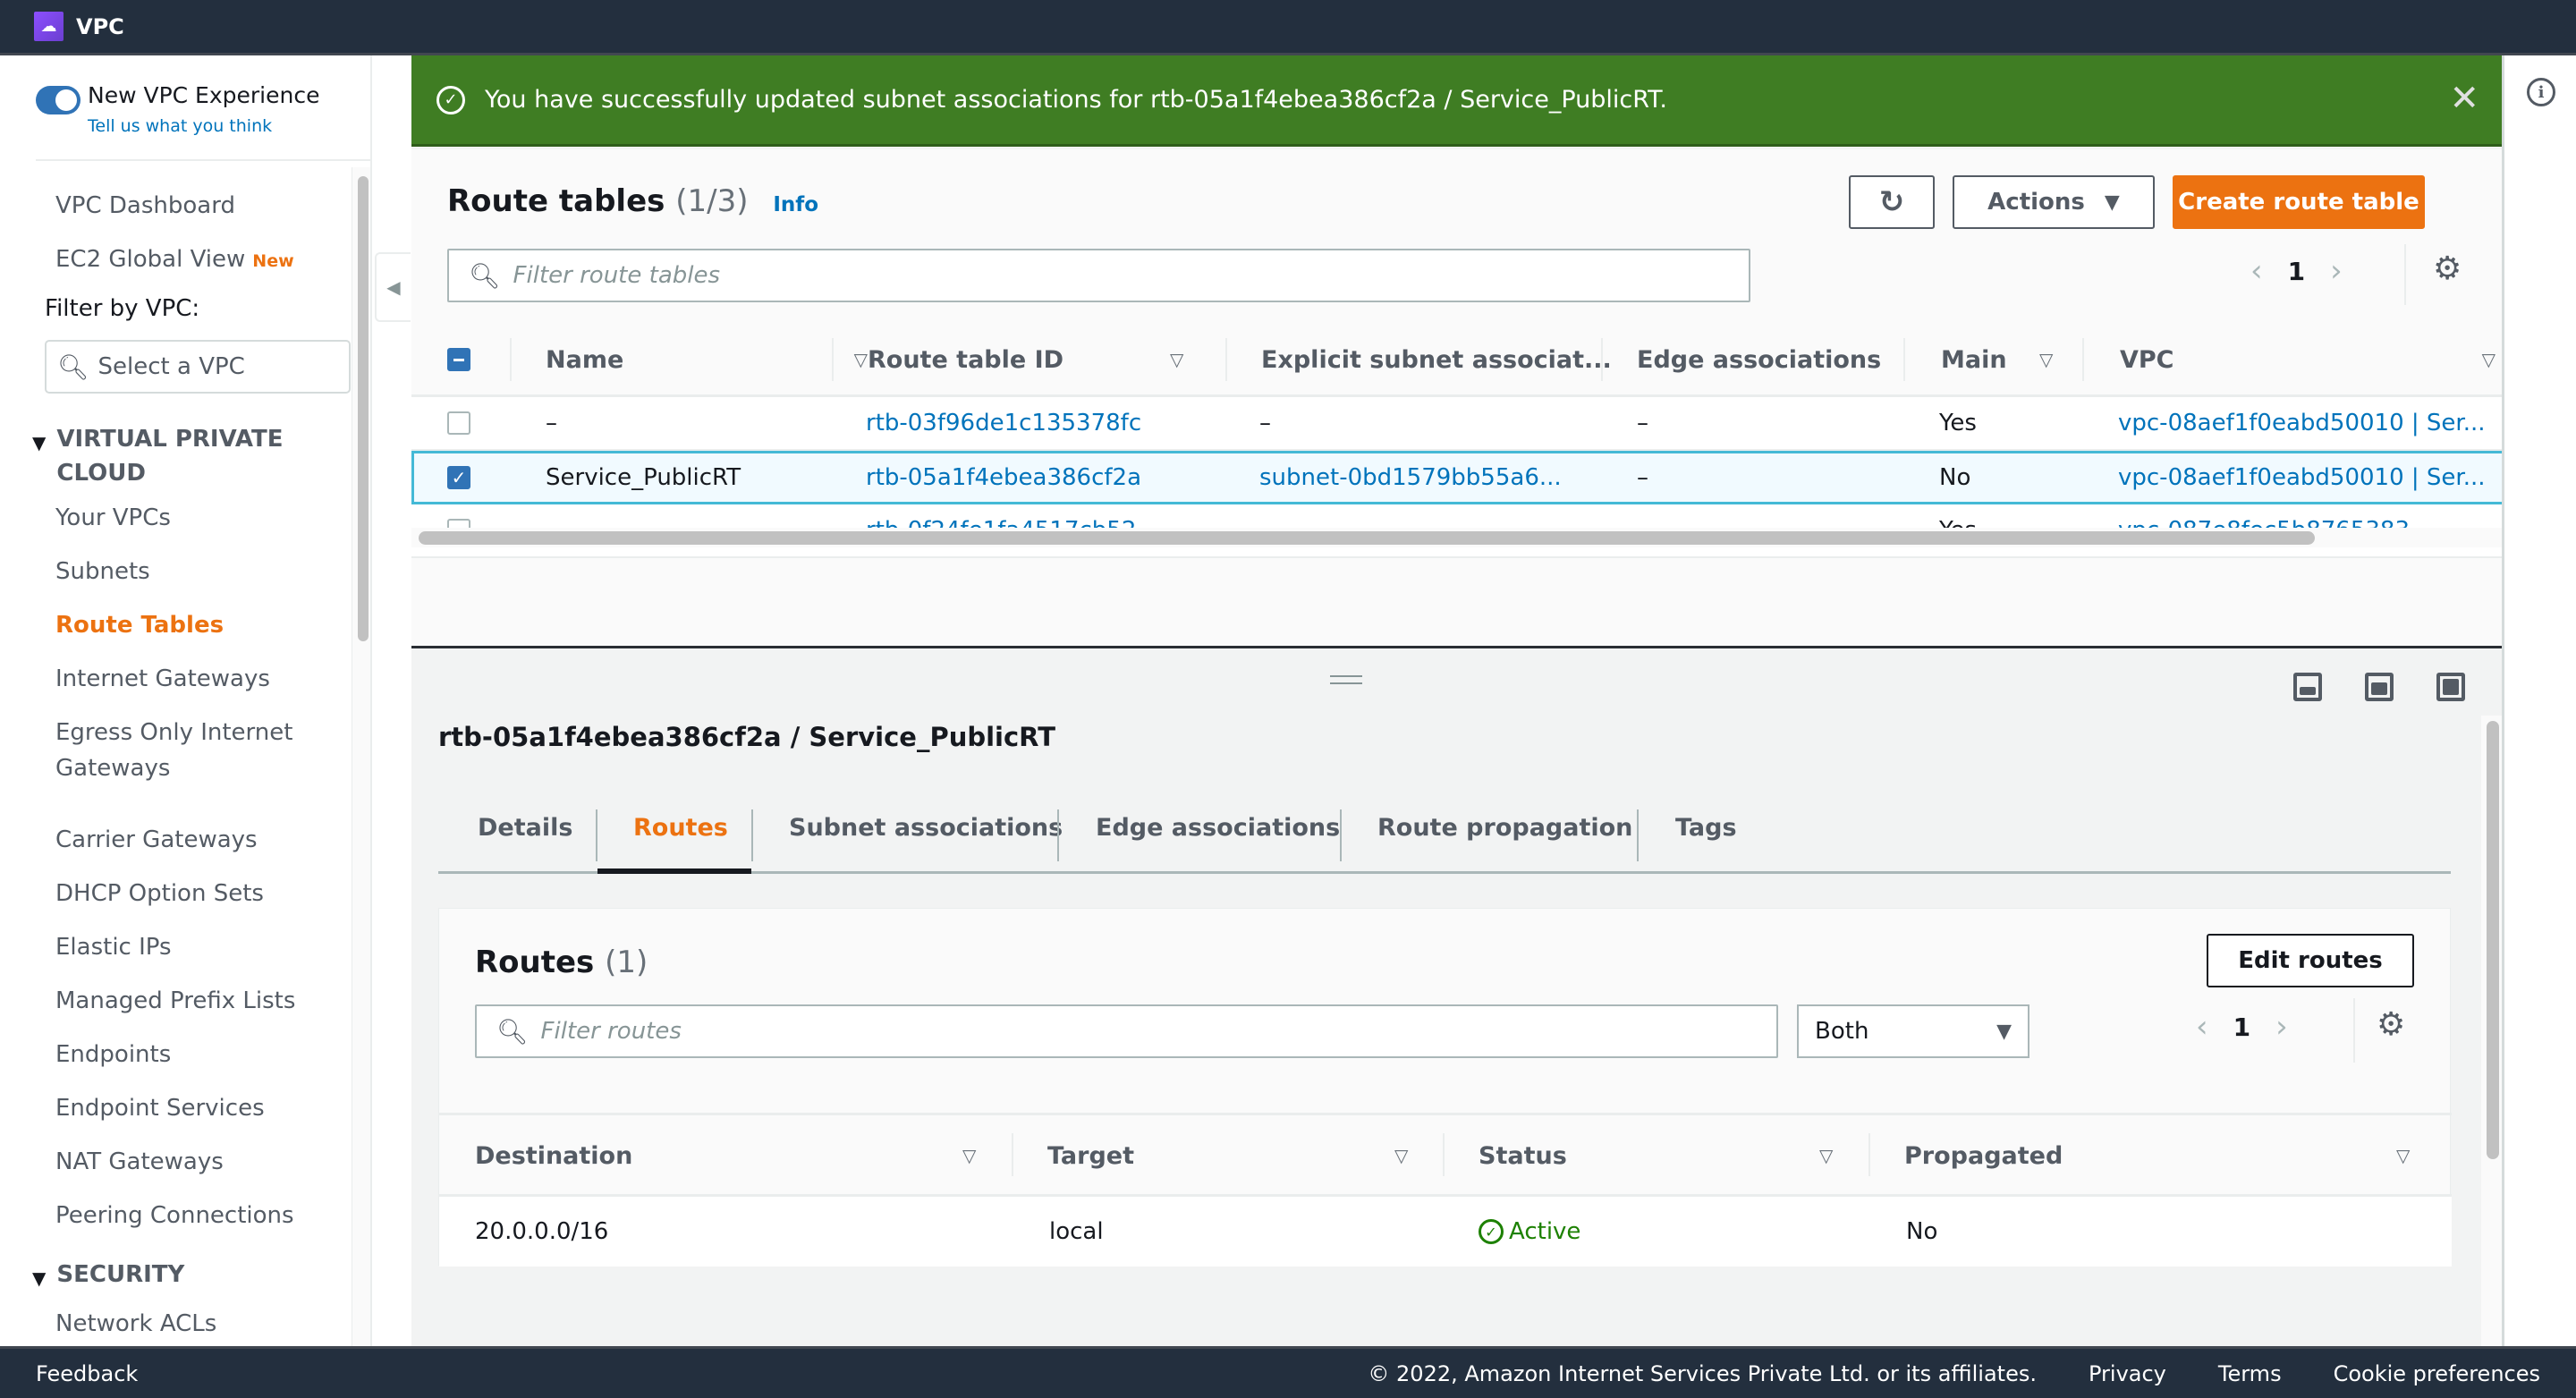 This screenshot has width=2576, height=1398. What do you see at coordinates (180, 126) in the screenshot?
I see `feedback-link: Tell us what you think` at bounding box center [180, 126].